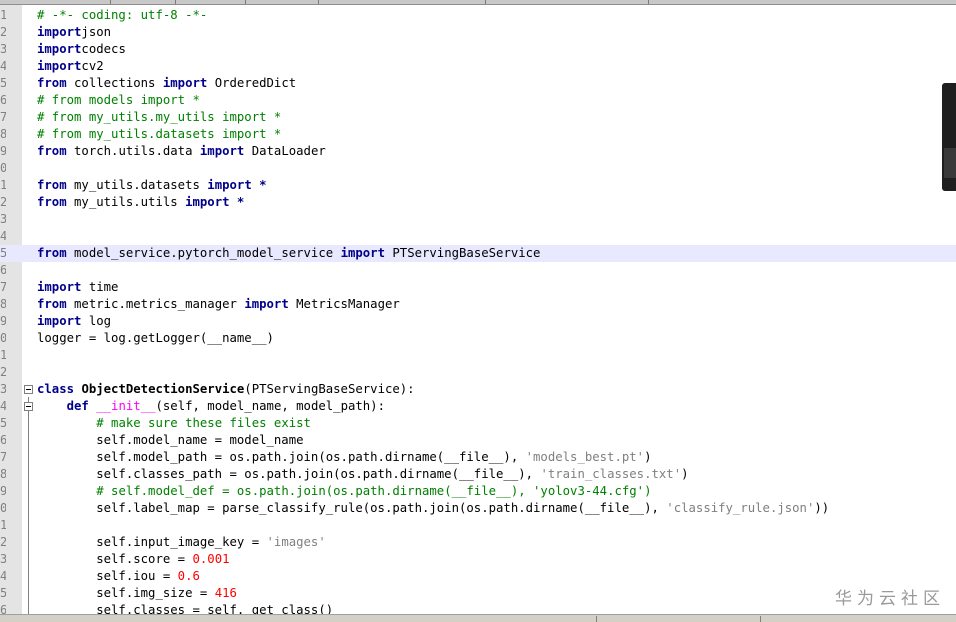 This screenshot has height=622, width=956. What do you see at coordinates (585, 457) in the screenshot?
I see `code-token: 'models_best.pt'` at bounding box center [585, 457].